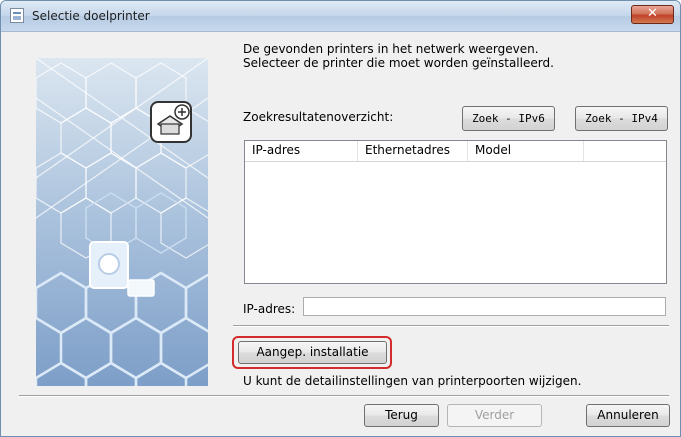 The height and width of the screenshot is (437, 681). What do you see at coordinates (628, 415) in the screenshot?
I see `cancel-button: Annuleren` at bounding box center [628, 415].